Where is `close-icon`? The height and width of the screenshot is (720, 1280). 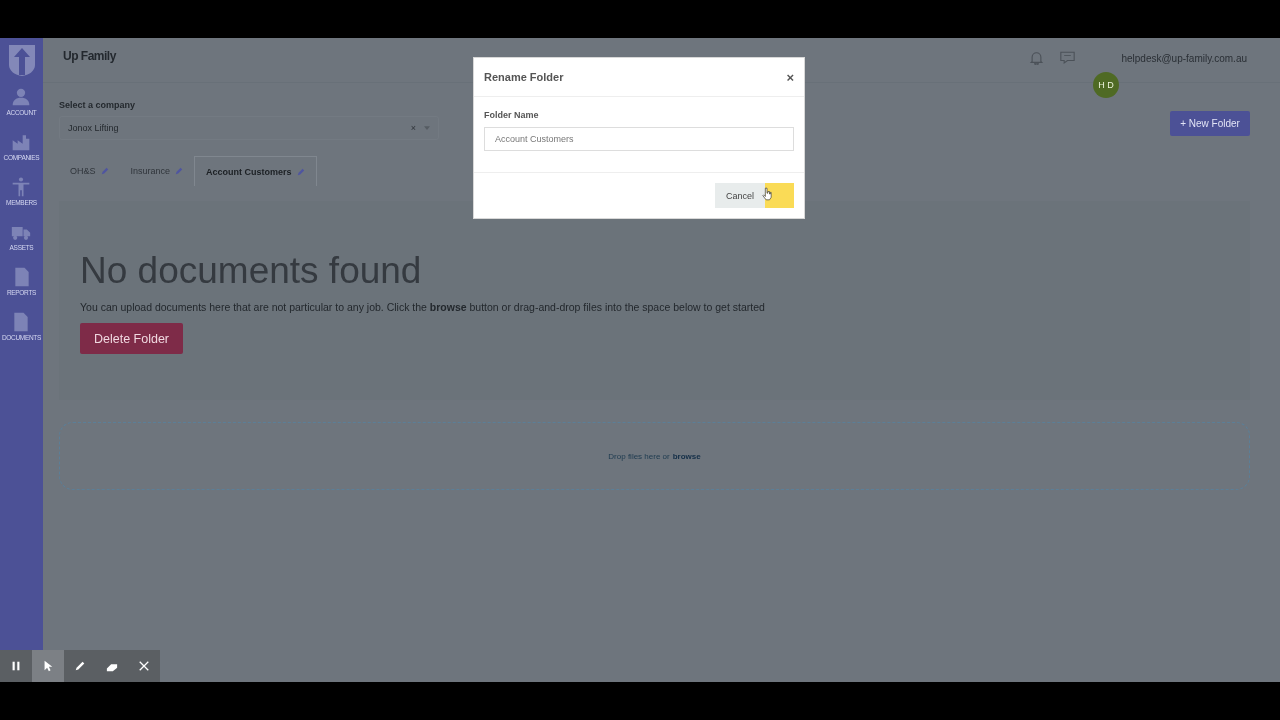 close-icon is located at coordinates (144, 666).